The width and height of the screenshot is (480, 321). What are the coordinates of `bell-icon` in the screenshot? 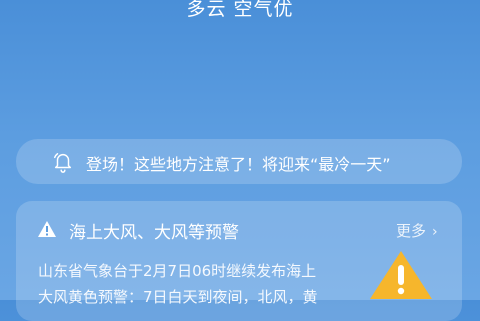 It's located at (63, 163).